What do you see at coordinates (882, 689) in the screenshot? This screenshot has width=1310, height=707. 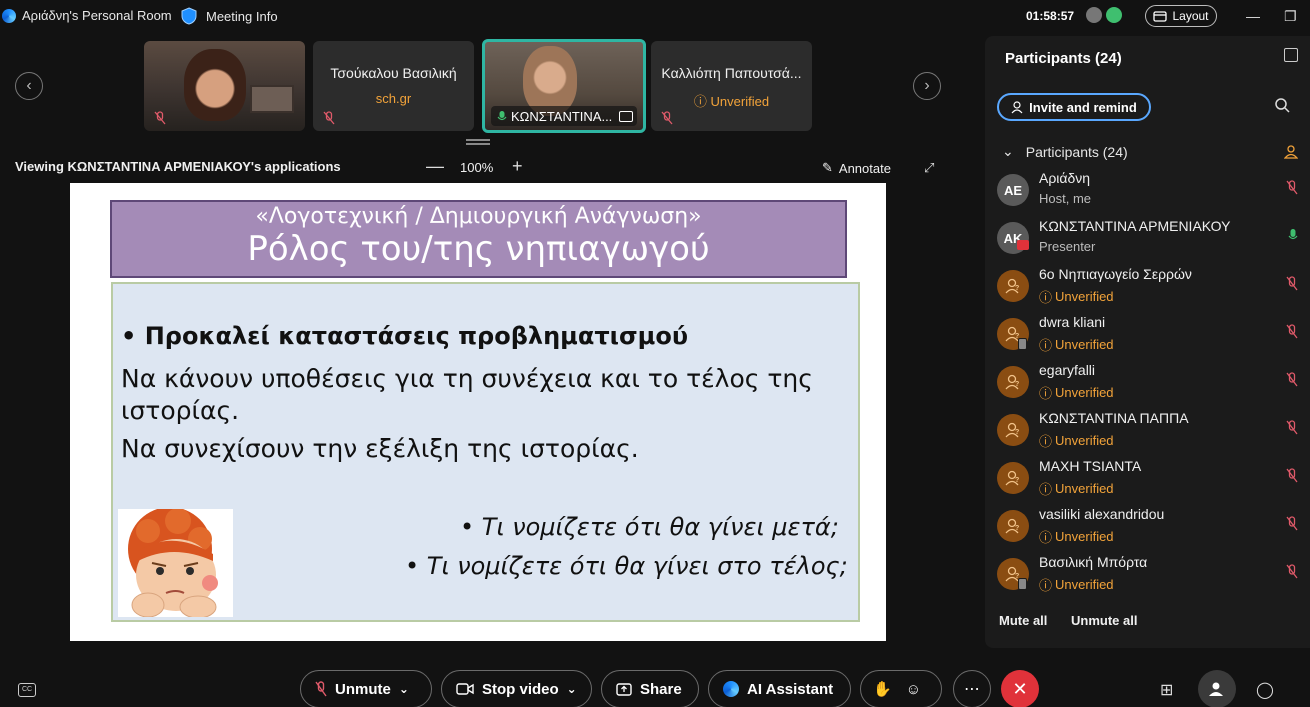 I see `raise-hand-icon: ✋` at bounding box center [882, 689].